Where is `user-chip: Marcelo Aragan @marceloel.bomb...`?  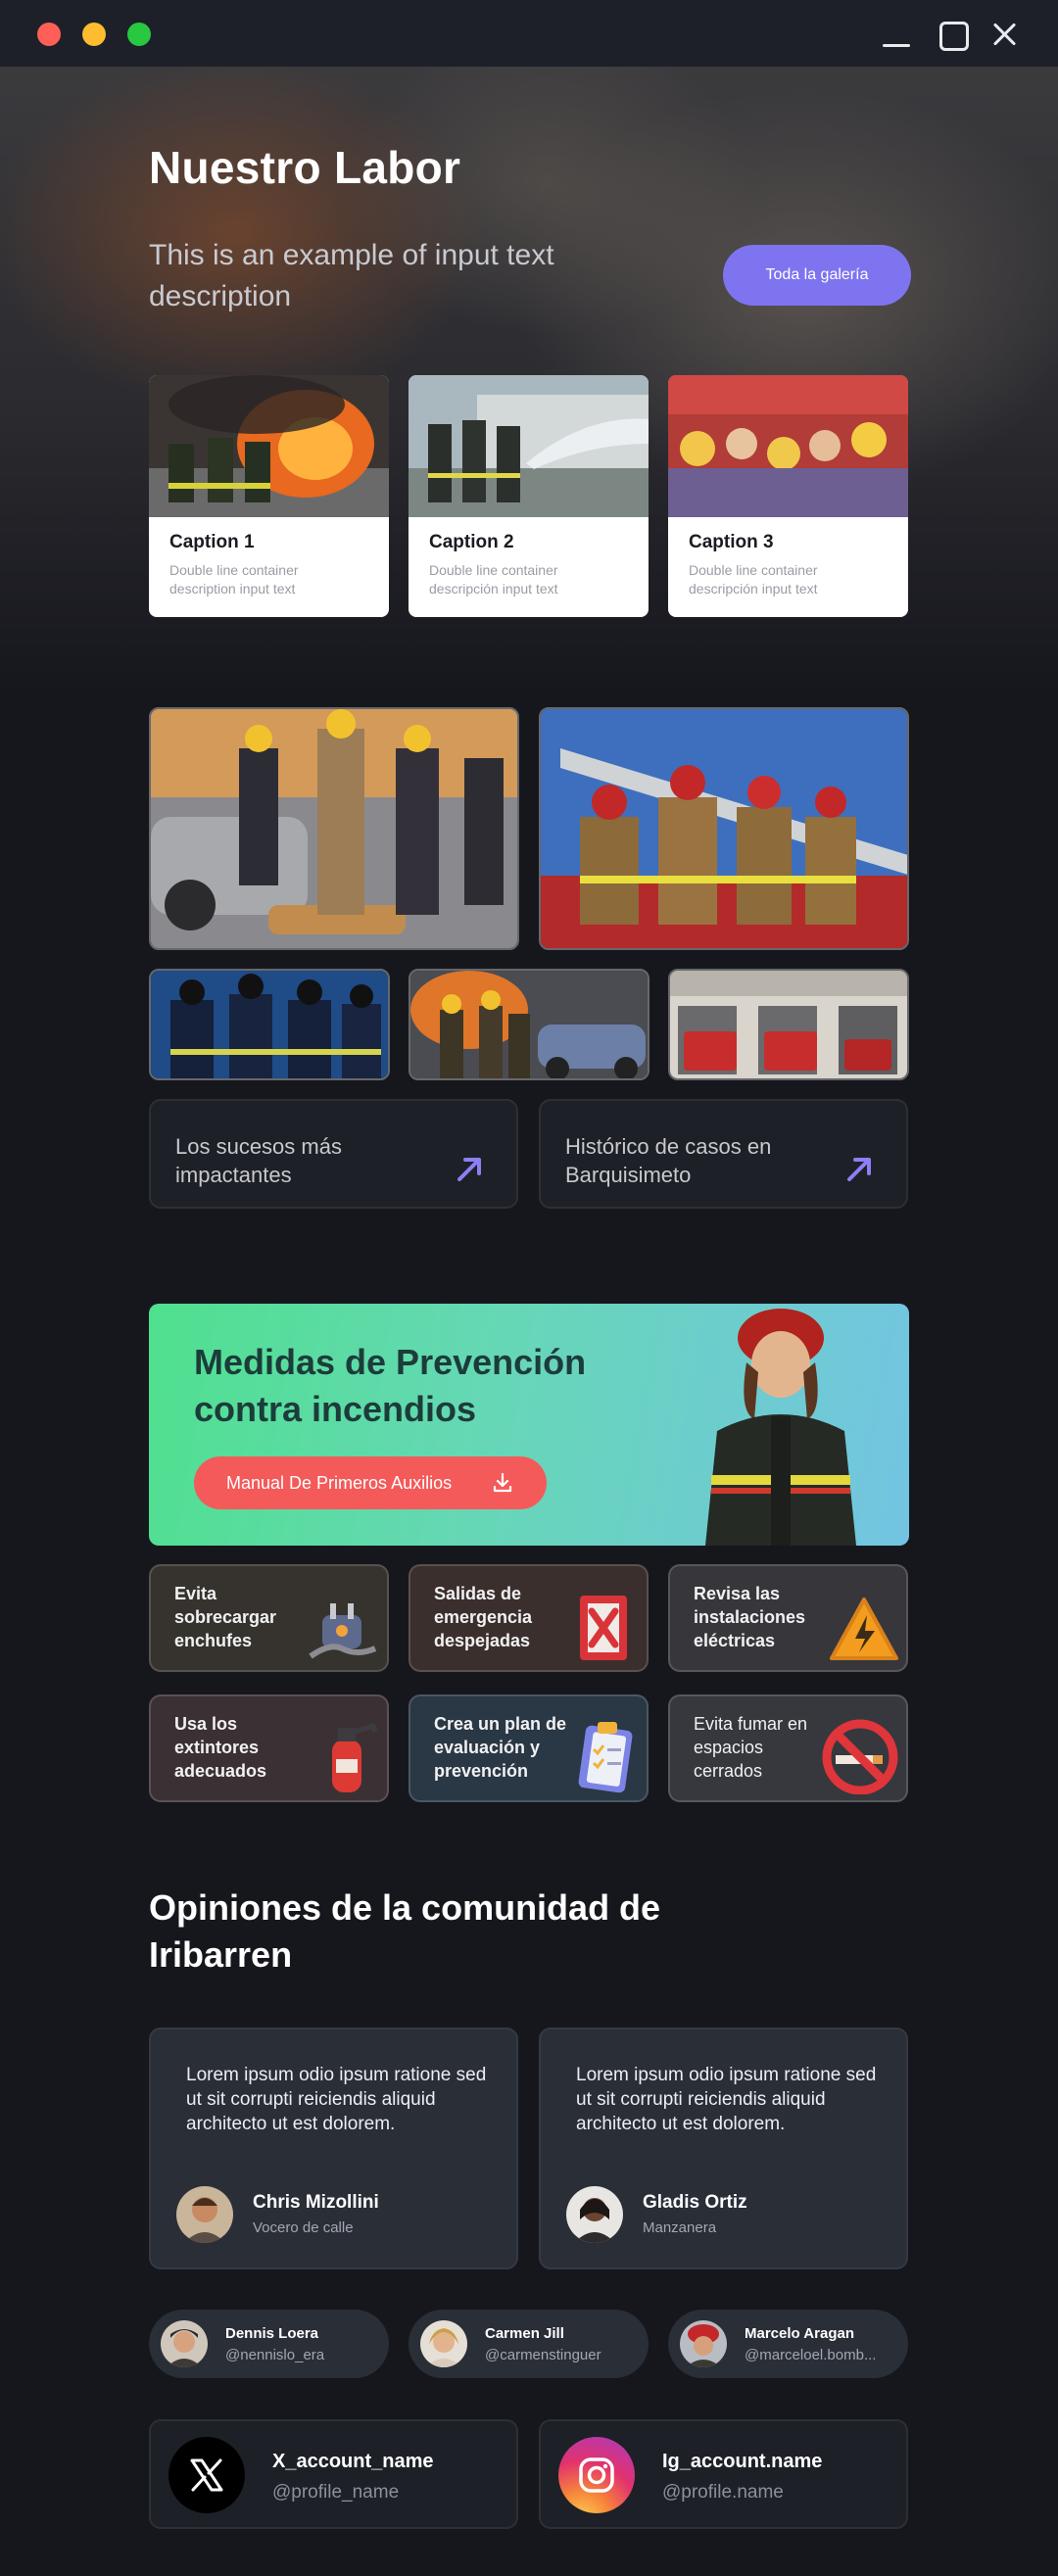 user-chip: Marcelo Aragan @marceloel.bomb... is located at coordinates (788, 2344).